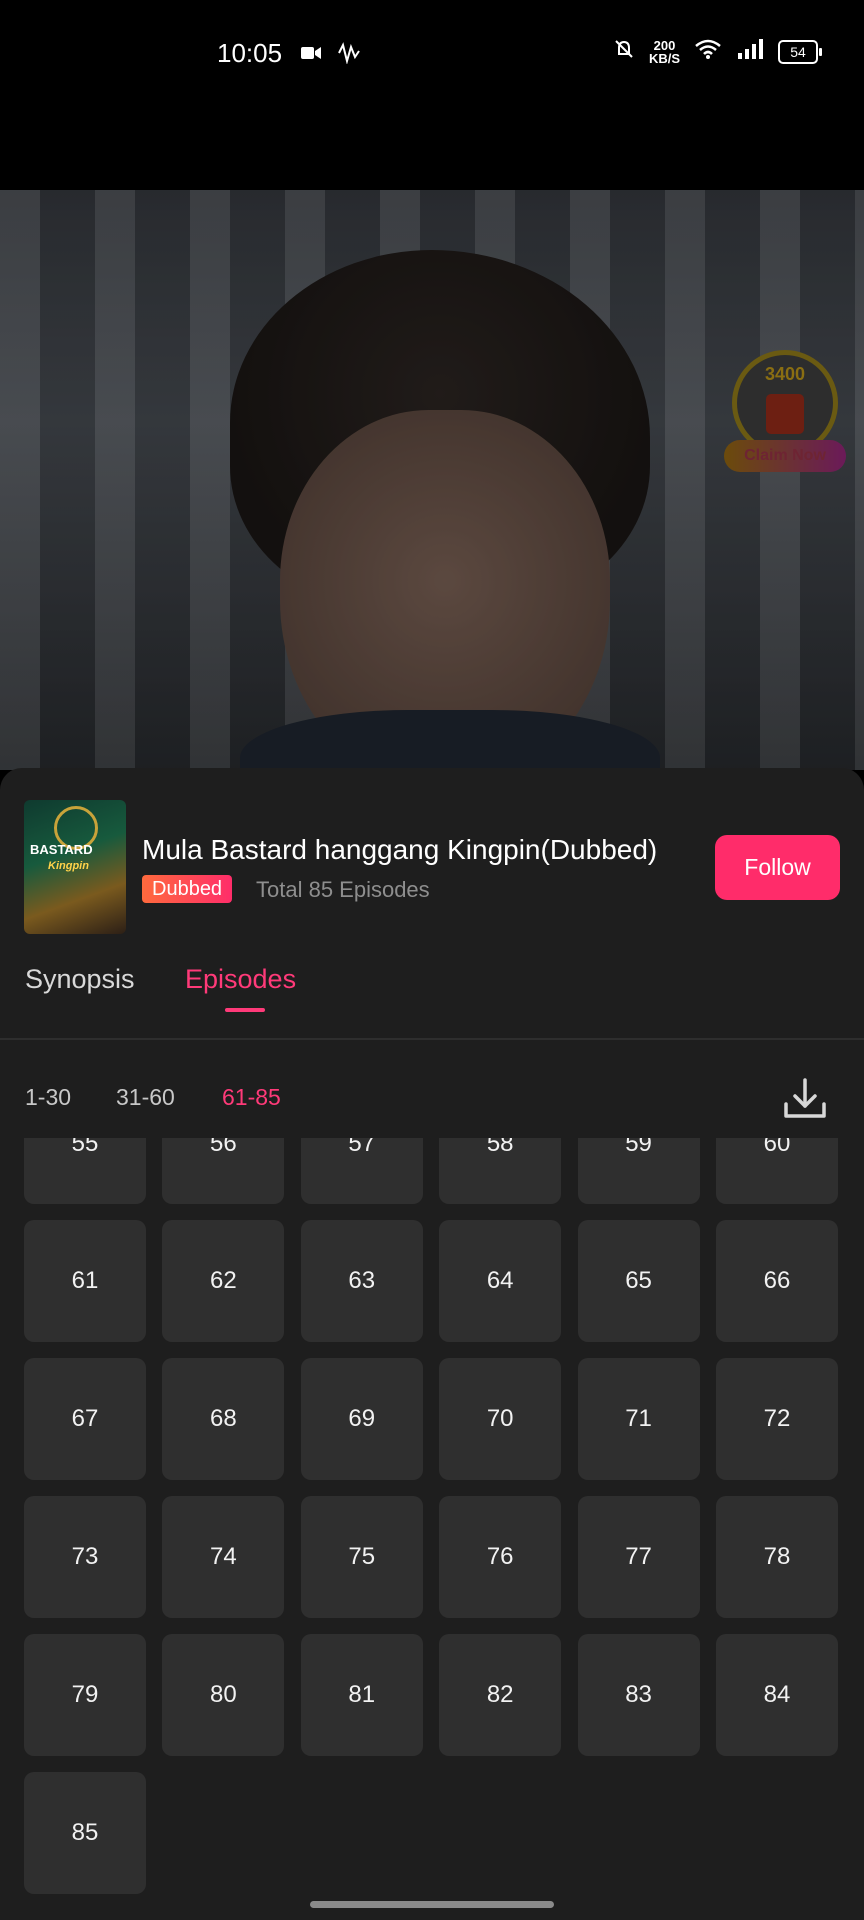 This screenshot has width=864, height=1920. I want to click on episode-tile: 79, so click(85, 1695).